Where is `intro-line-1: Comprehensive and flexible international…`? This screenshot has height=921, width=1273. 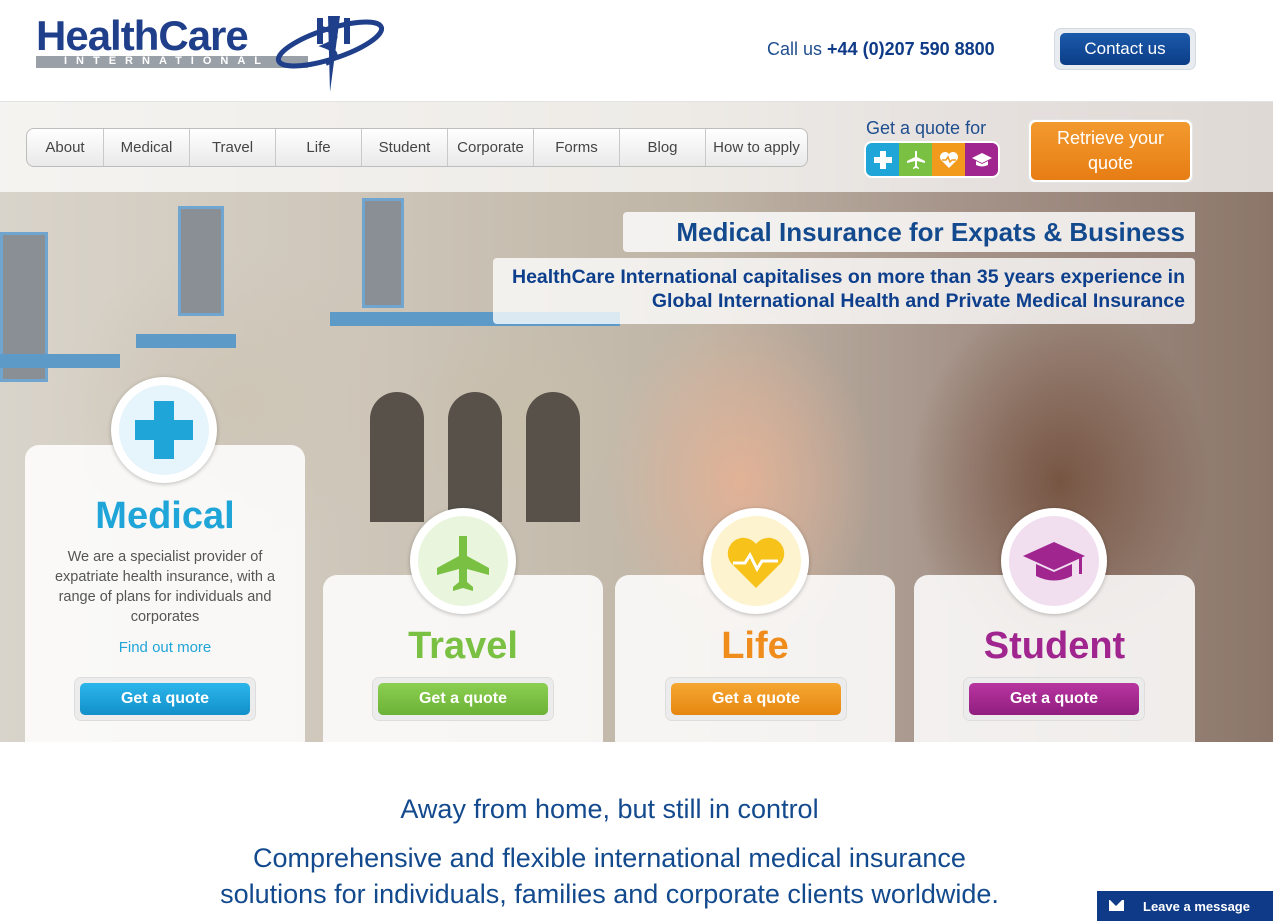
intro-line-1: Comprehensive and flexible international… is located at coordinates (609, 858).